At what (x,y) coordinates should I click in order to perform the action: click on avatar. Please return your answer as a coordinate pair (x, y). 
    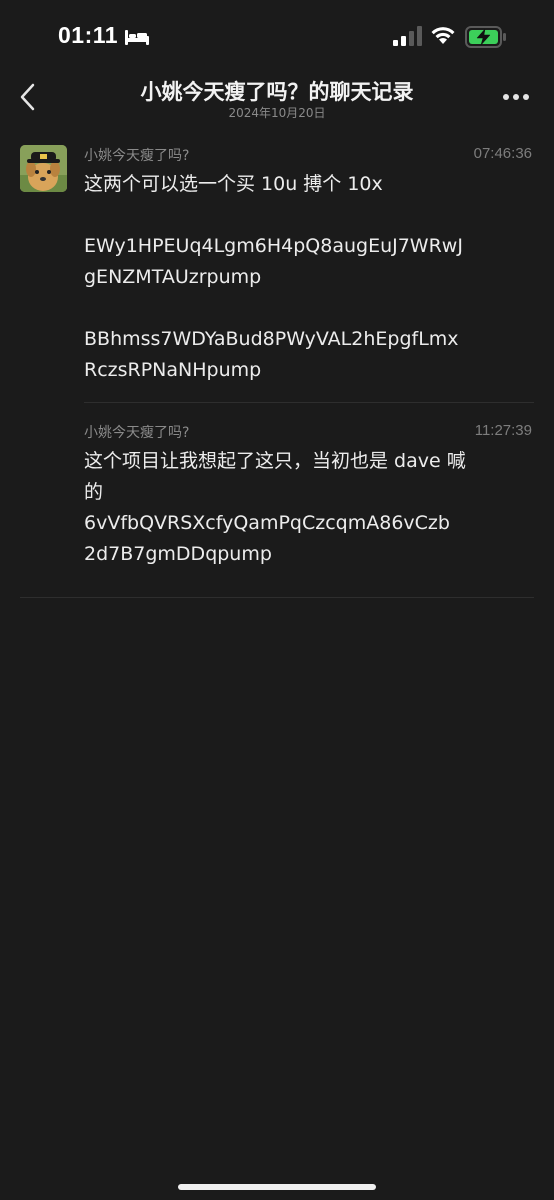
    Looking at the image, I should click on (43, 168).